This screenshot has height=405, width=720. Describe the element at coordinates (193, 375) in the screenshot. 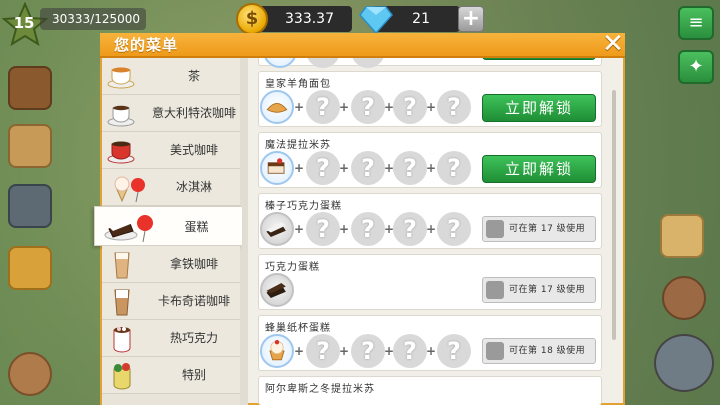

I see `category-label: 特别` at that location.